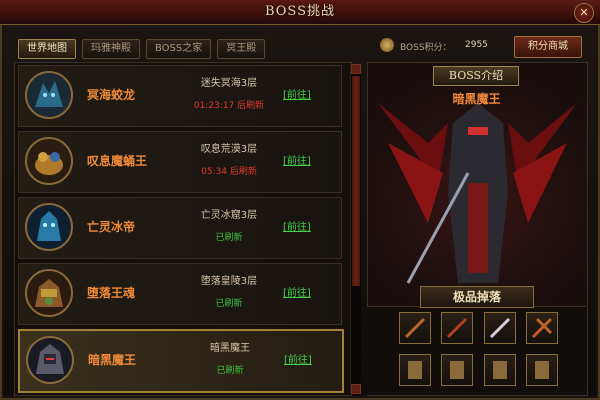  What do you see at coordinates (229, 215) in the screenshot?
I see `boss-location: 亡灵冰窟3层` at bounding box center [229, 215].